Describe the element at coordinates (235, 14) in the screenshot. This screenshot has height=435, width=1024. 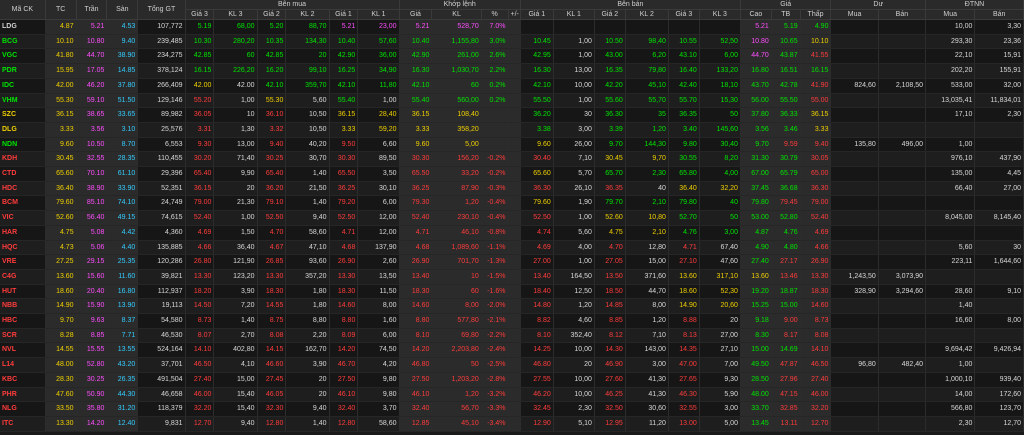
I see `col-bid-1: KL 3` at that location.